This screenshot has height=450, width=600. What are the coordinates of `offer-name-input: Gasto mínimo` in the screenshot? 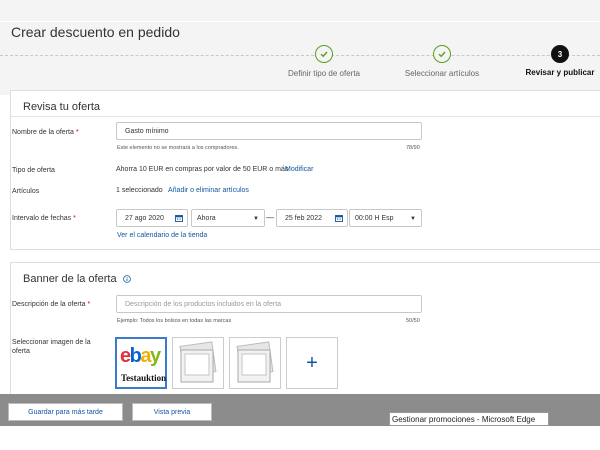 It's located at (269, 131).